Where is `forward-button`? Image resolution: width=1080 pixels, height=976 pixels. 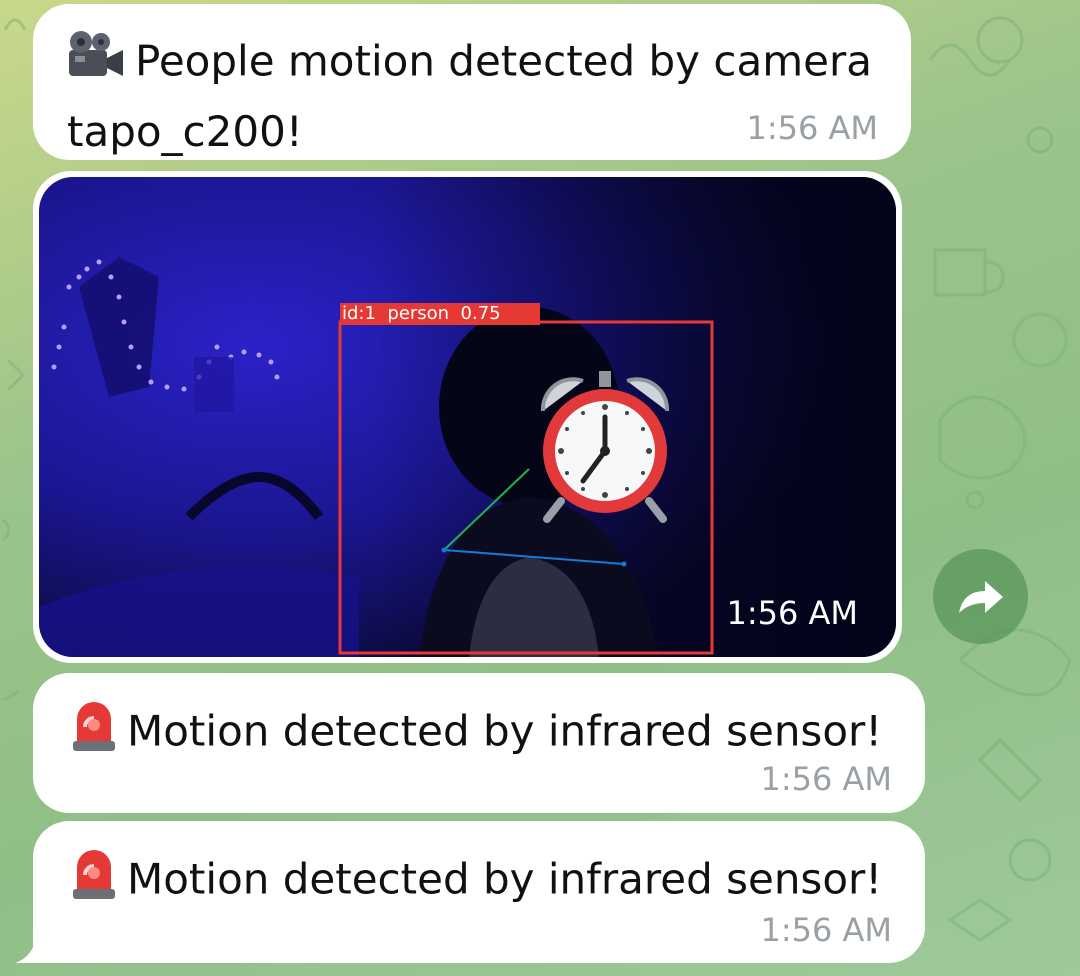
forward-button is located at coordinates (980, 596).